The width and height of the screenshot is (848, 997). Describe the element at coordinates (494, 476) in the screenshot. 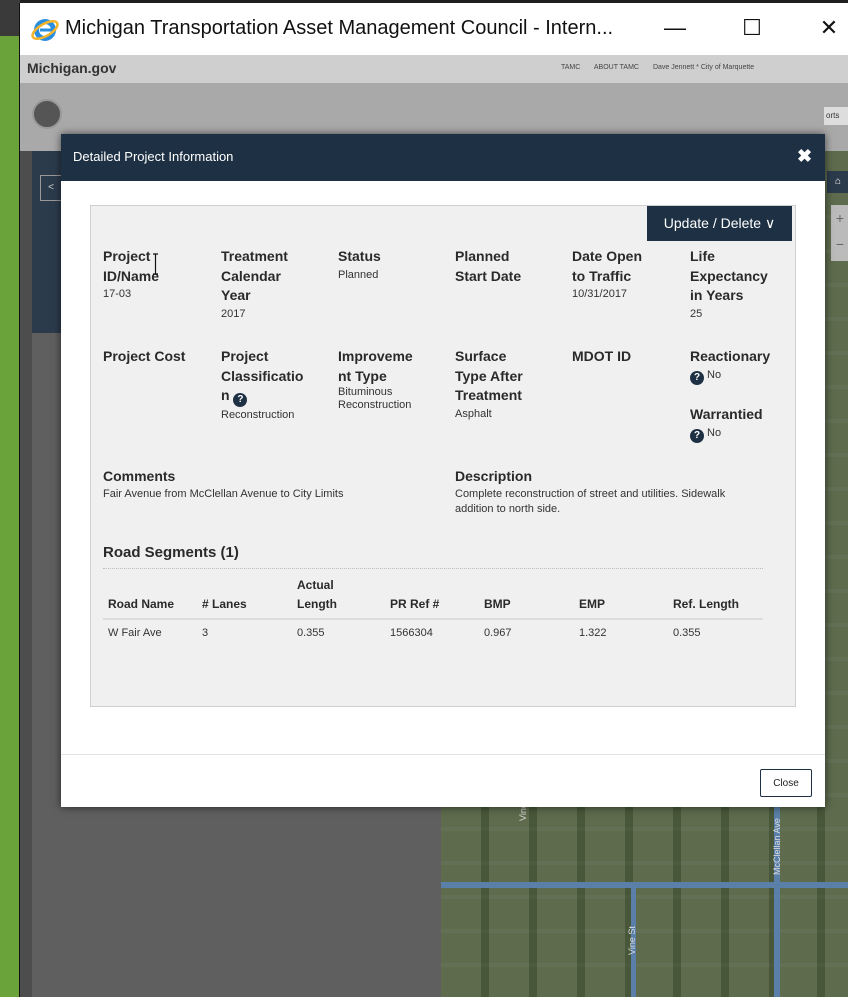

I see `field-label: Description` at that location.